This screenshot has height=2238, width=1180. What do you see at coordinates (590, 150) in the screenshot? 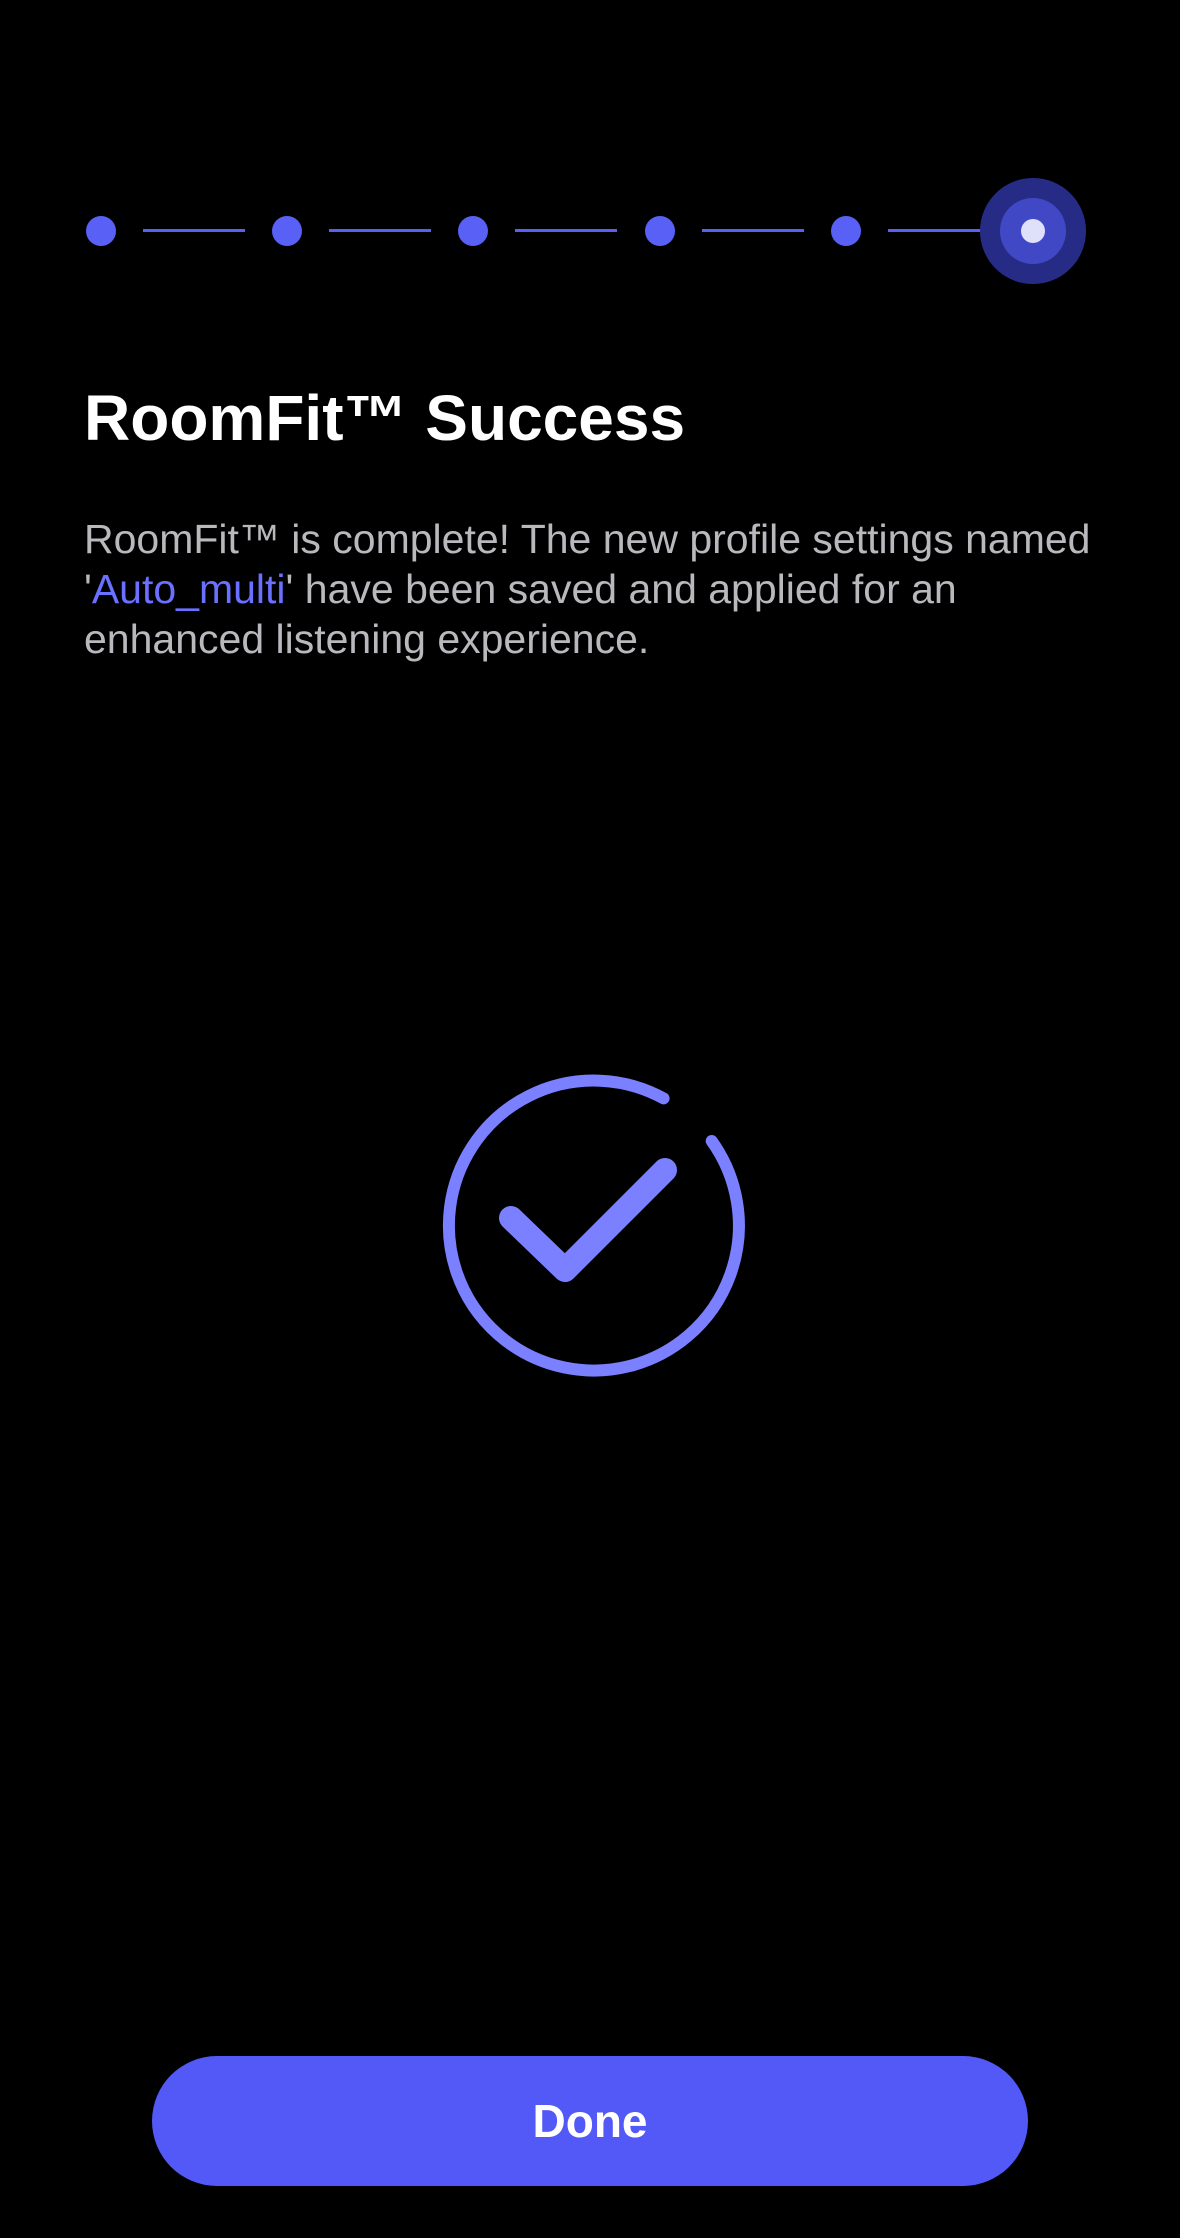
I see `progress-stepper` at bounding box center [590, 150].